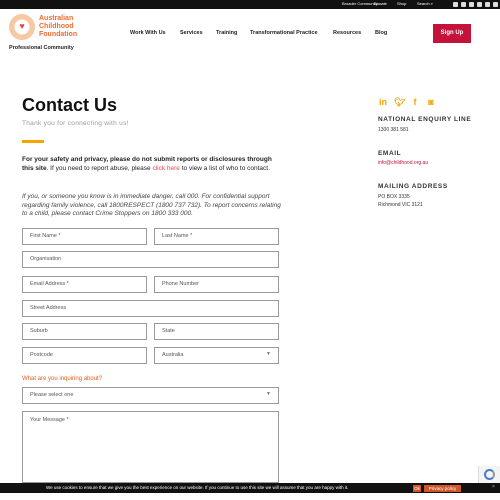 The image size is (500, 500). Describe the element at coordinates (58, 34) in the screenshot. I see `logo-line-3: Foundation` at that location.